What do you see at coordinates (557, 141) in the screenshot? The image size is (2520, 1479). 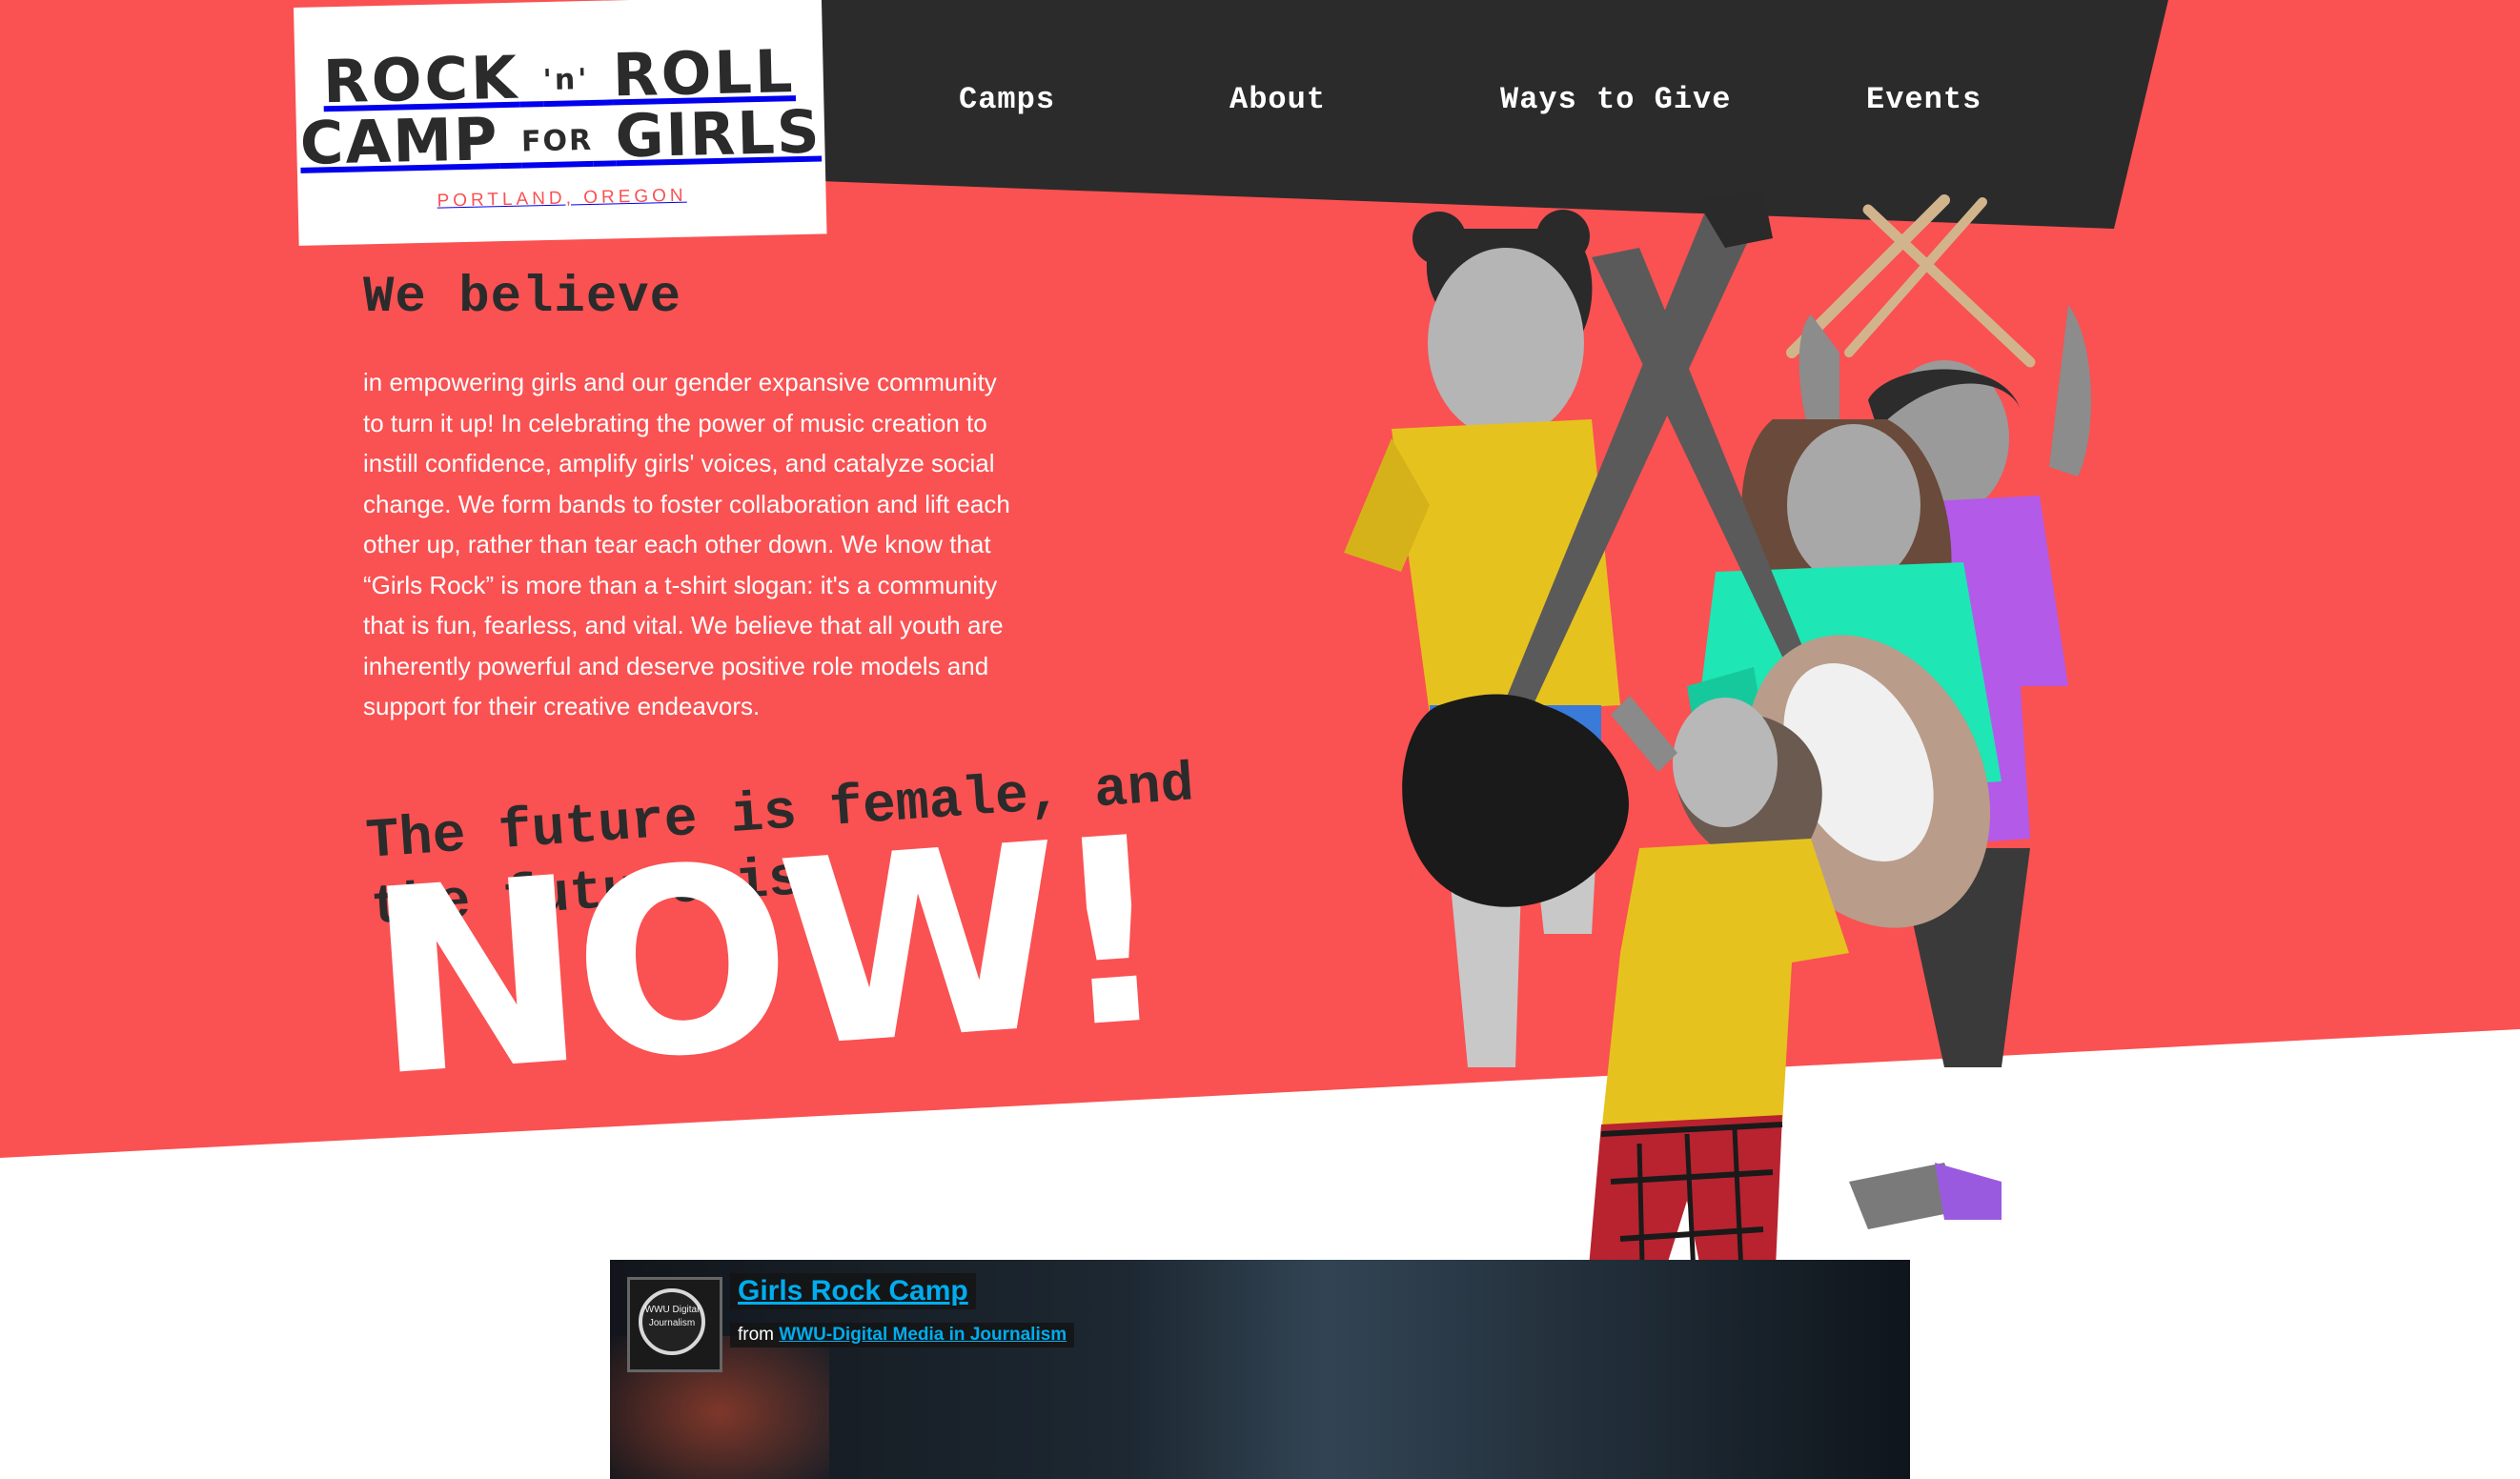 I see `logo-word-for: FOR` at bounding box center [557, 141].